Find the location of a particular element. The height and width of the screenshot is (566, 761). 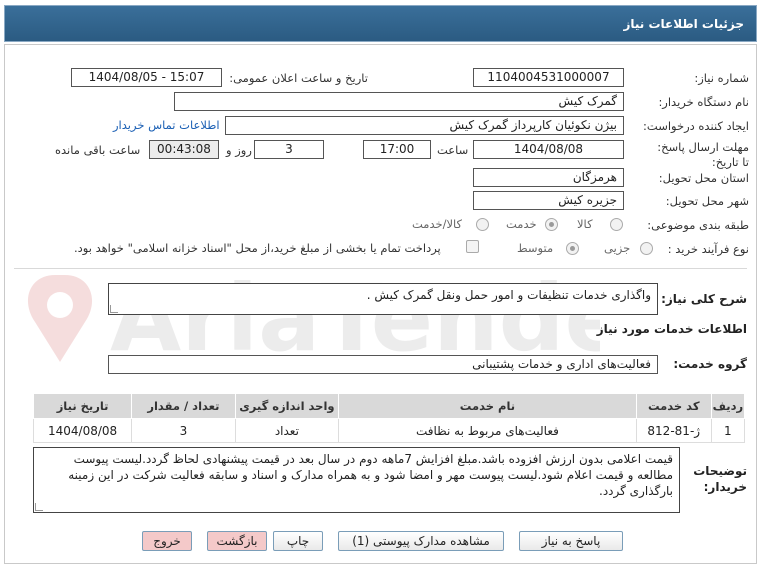

creator-field: بیژن نکوئیان کارپرداز گمرک کیش is located at coordinates (424, 125).